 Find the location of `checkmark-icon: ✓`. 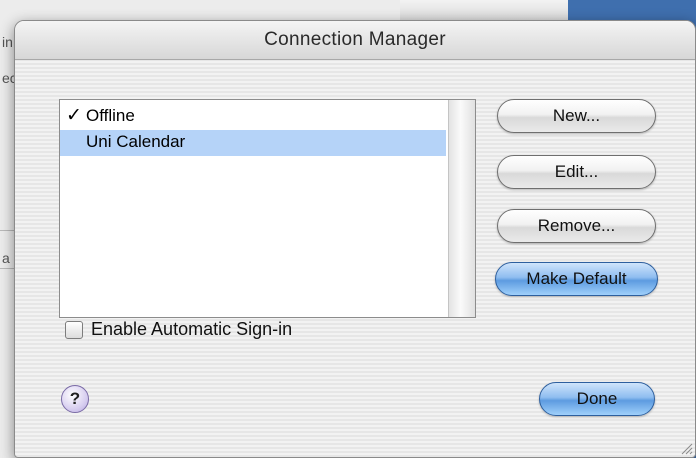

checkmark-icon: ✓ is located at coordinates (74, 115).